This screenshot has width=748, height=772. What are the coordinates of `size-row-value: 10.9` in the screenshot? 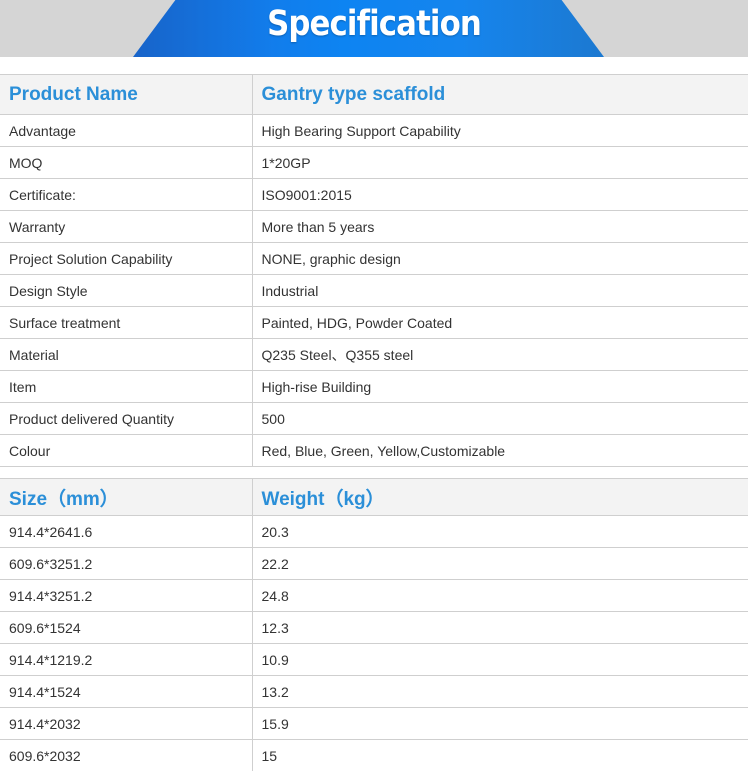 It's located at (499, 659).